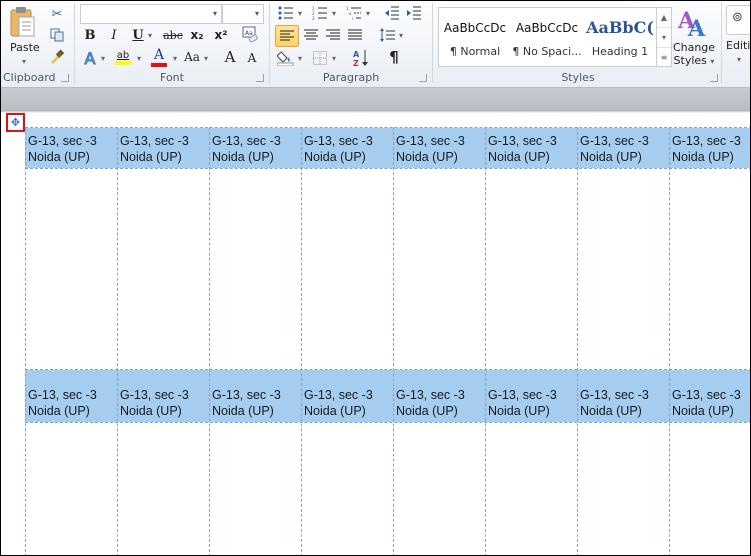 The image size is (751, 556). Describe the element at coordinates (696, 27) in the screenshot. I see `svg-text: A` at that location.